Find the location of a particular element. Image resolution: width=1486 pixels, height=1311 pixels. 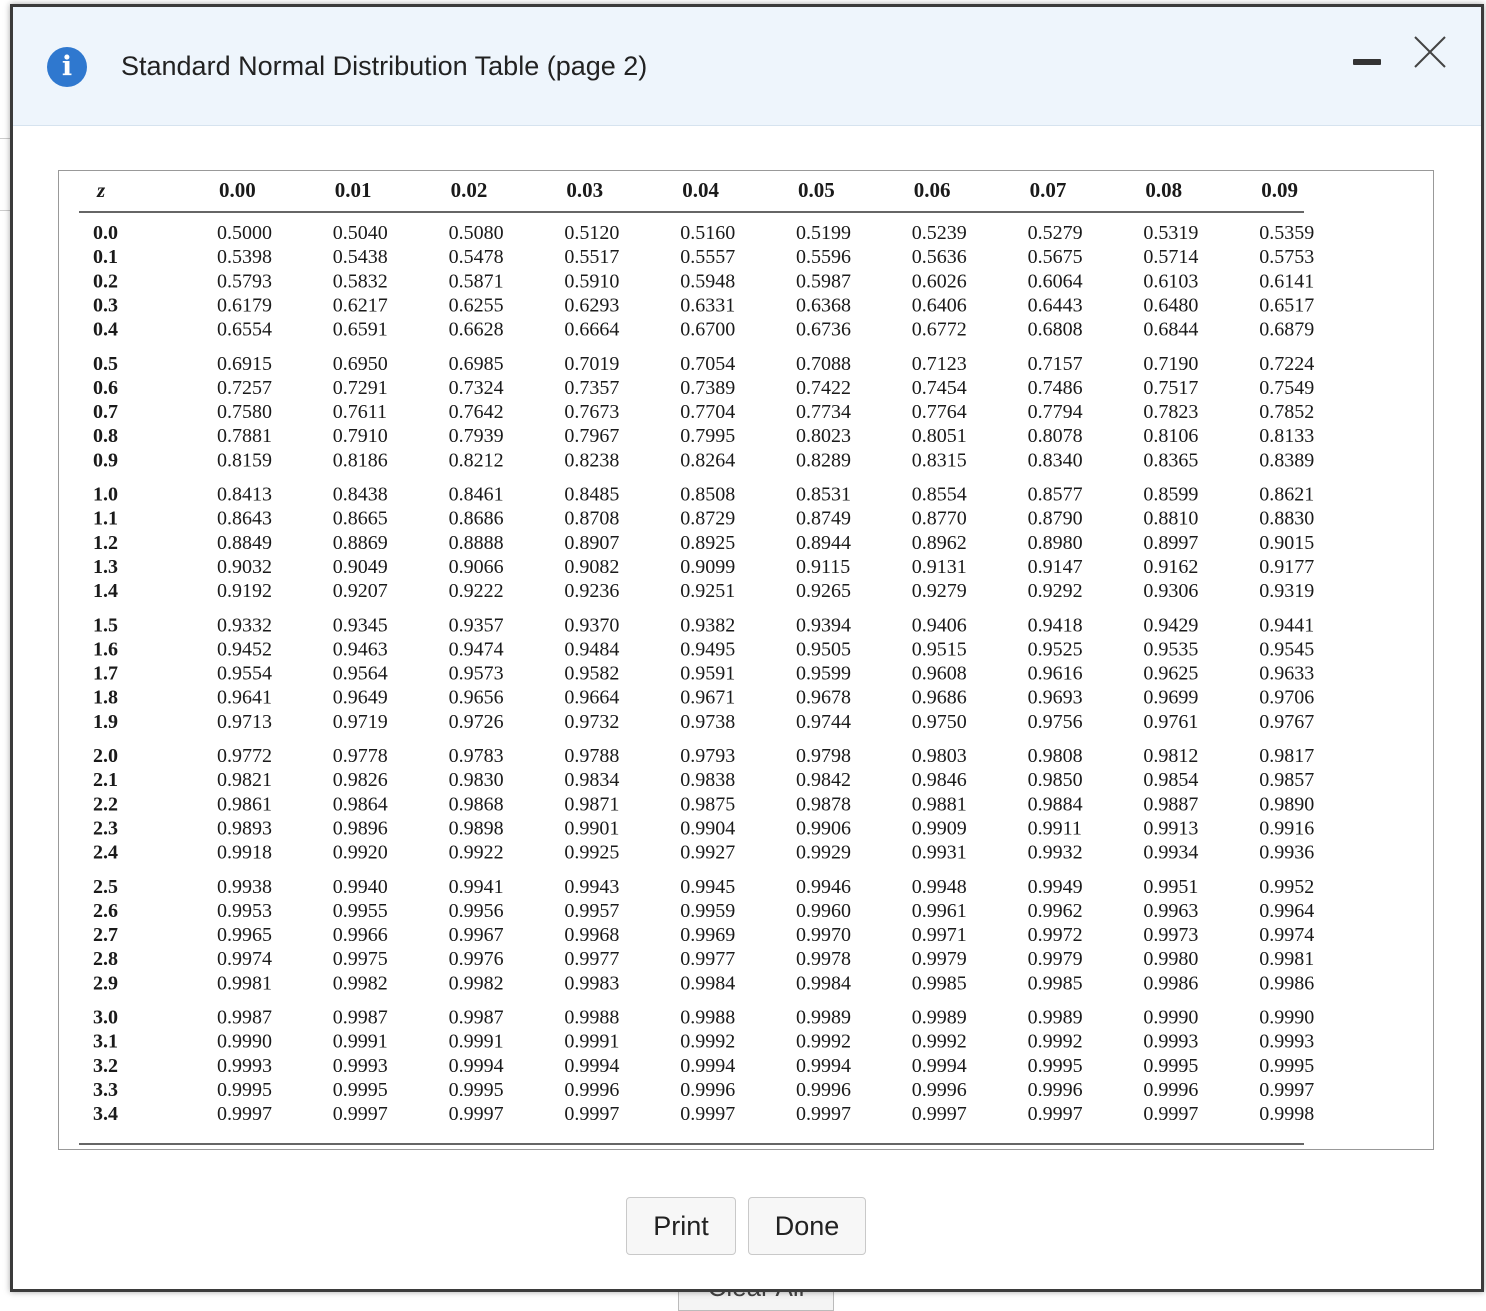

probability-cell: 0.9936 is located at coordinates (1286, 853).